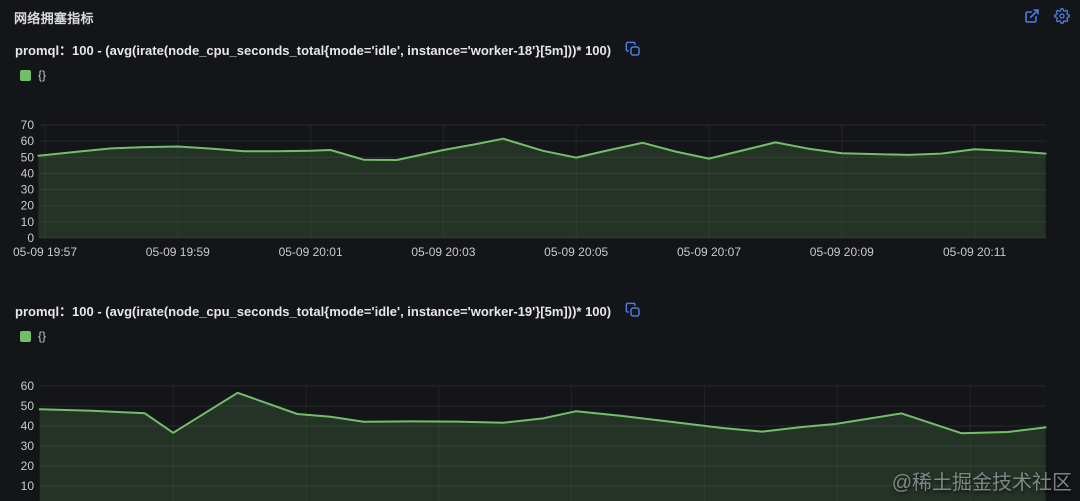 The image size is (1080, 501). Describe the element at coordinates (443, 252) in the screenshot. I see `x-axis-label: 05-09 20:03` at that location.